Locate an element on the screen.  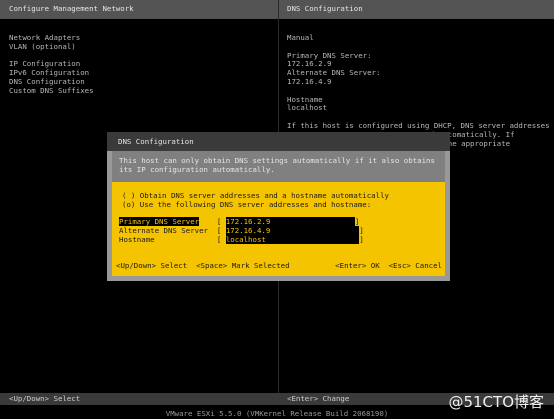
hostname-row: Hostname [ localhost ] is located at coordinates (241, 240).